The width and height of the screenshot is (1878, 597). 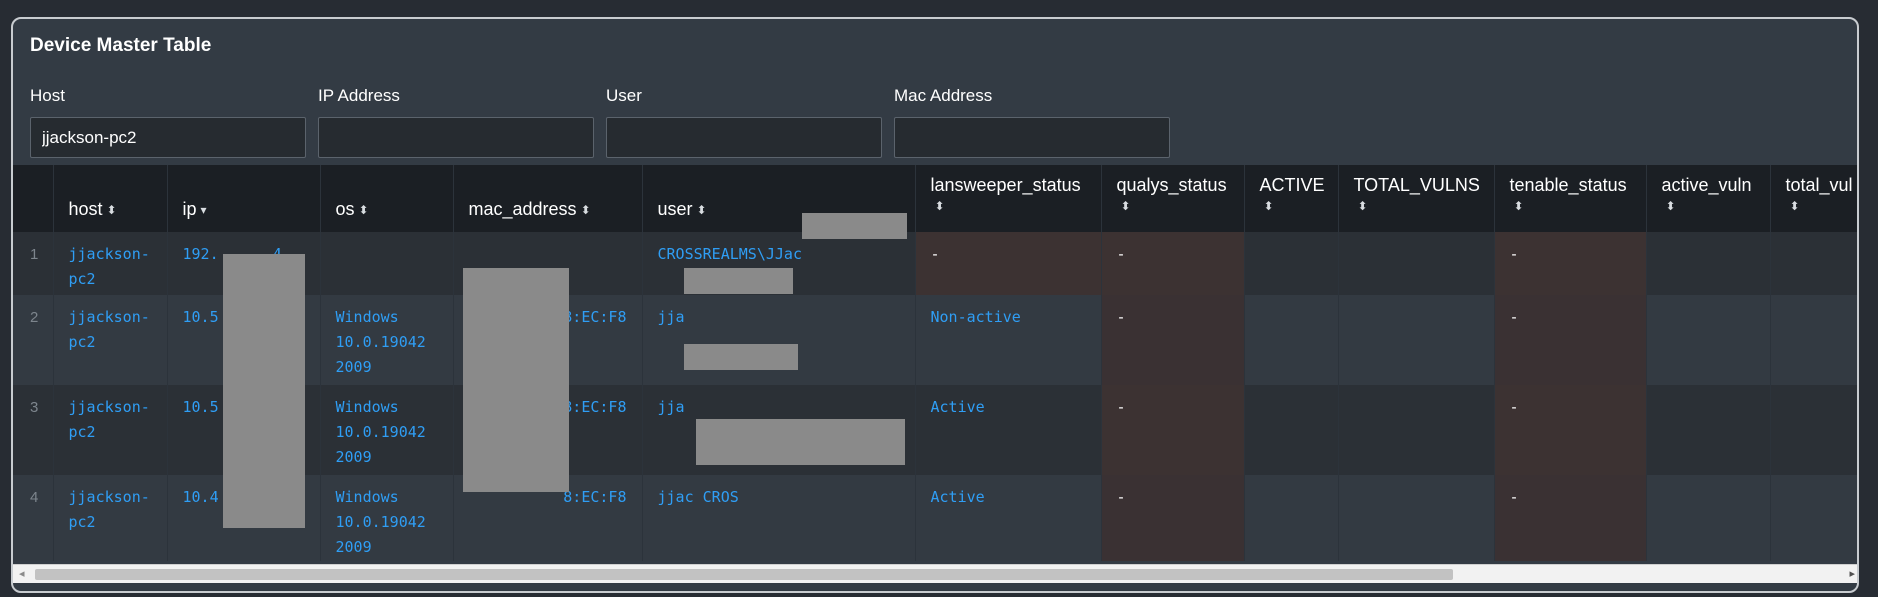 What do you see at coordinates (456, 137) in the screenshot?
I see `ip-filter-input` at bounding box center [456, 137].